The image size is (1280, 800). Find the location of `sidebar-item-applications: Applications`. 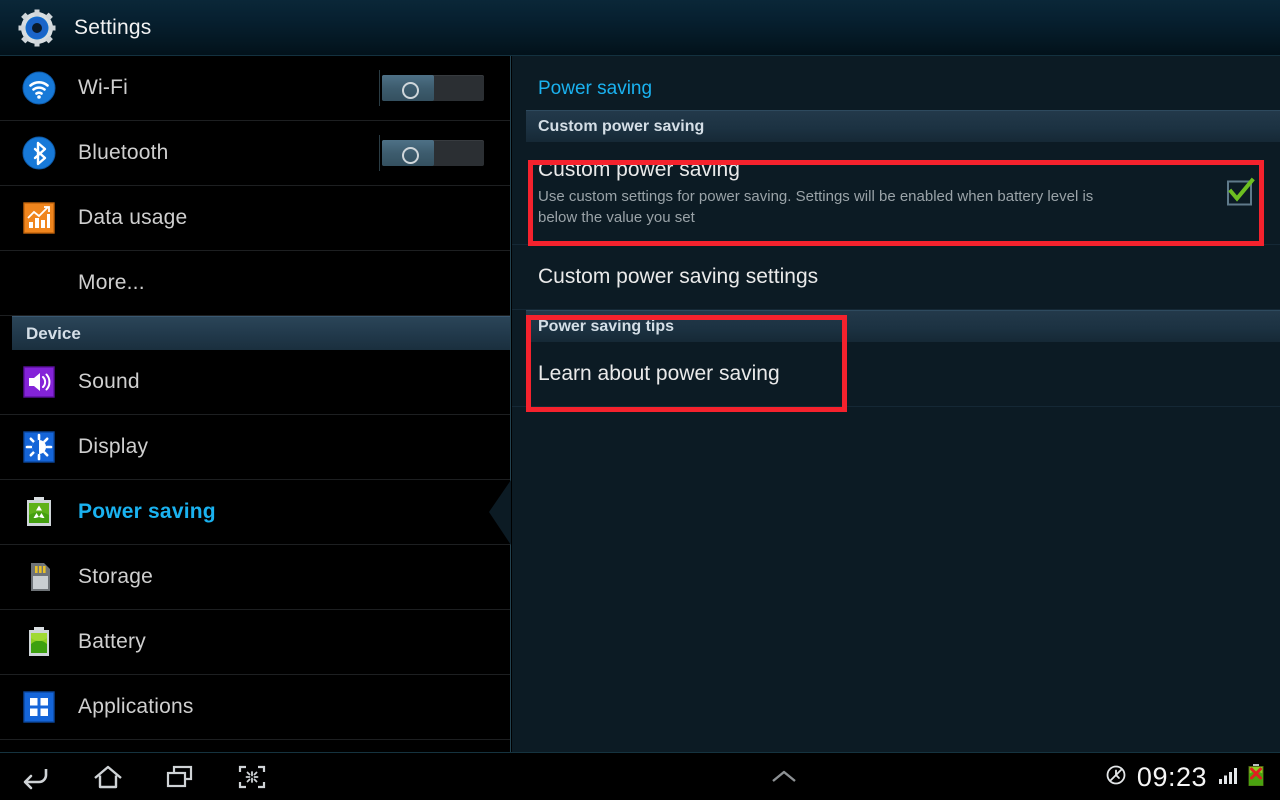

sidebar-item-applications: Applications is located at coordinates (255, 707).